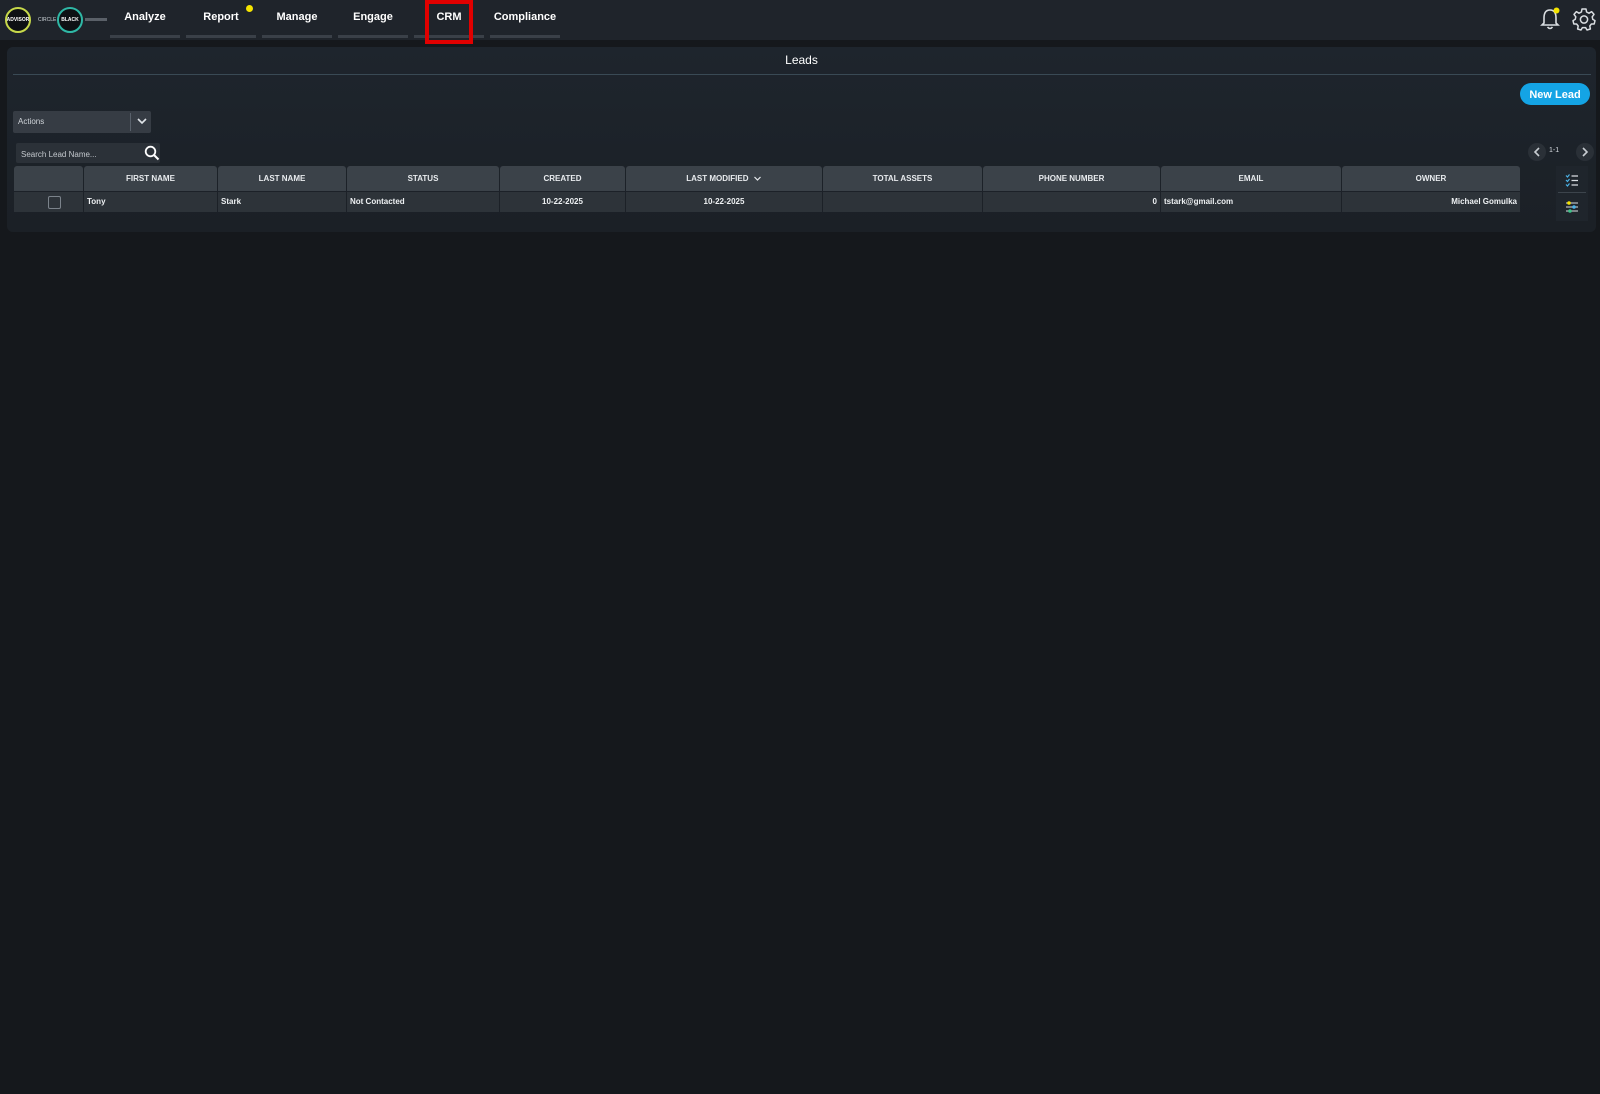 Image resolution: width=1600 pixels, height=1094 pixels. What do you see at coordinates (562, 178) in the screenshot?
I see `column-header-created: CREATED` at bounding box center [562, 178].